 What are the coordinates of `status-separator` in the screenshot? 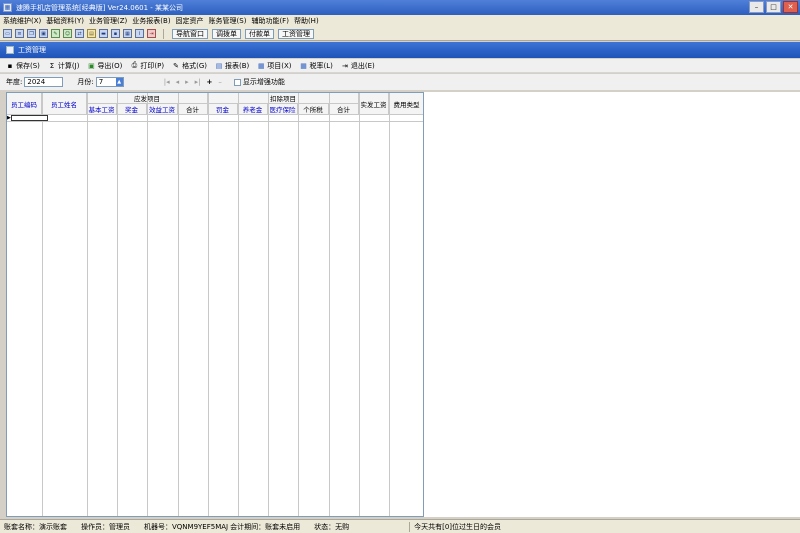 It's located at (410, 526).